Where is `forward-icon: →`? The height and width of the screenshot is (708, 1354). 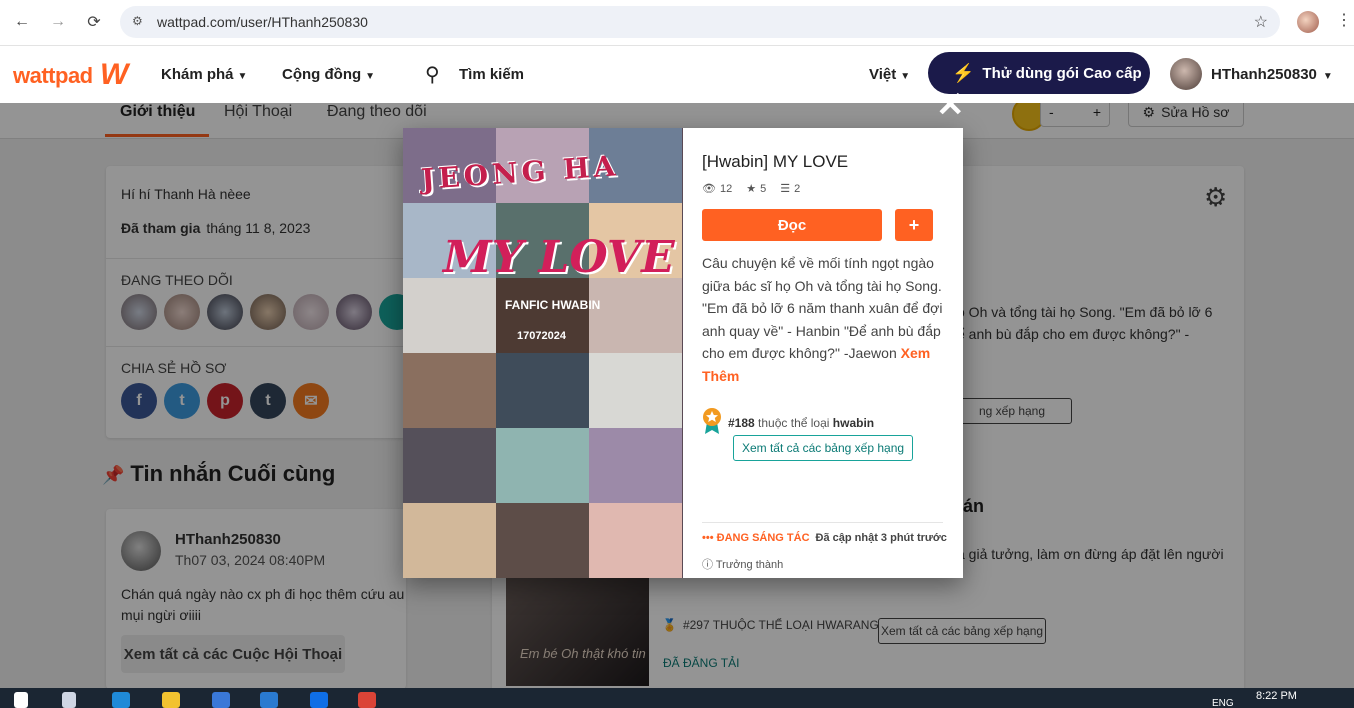
forward-icon: → is located at coordinates (58, 22).